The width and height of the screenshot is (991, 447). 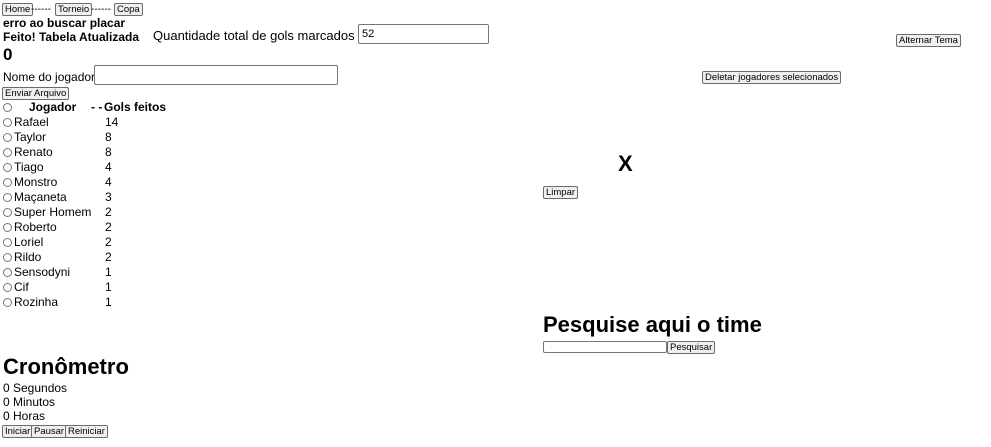 I want to click on stopwatch-start-button: Iniciar, so click(x=18, y=431).